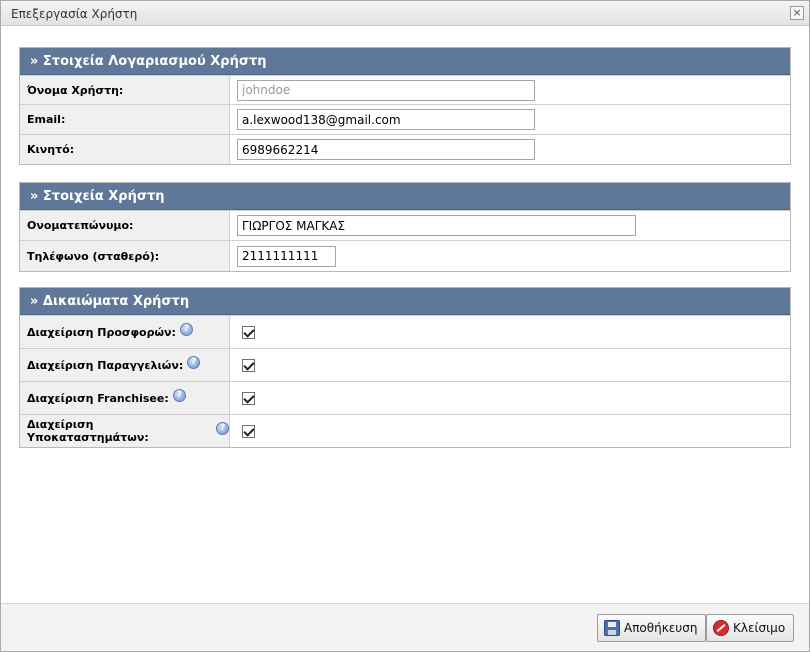 The height and width of the screenshot is (652, 810). I want to click on field-row-username: Όνομα Χρήστη:, so click(405, 89).